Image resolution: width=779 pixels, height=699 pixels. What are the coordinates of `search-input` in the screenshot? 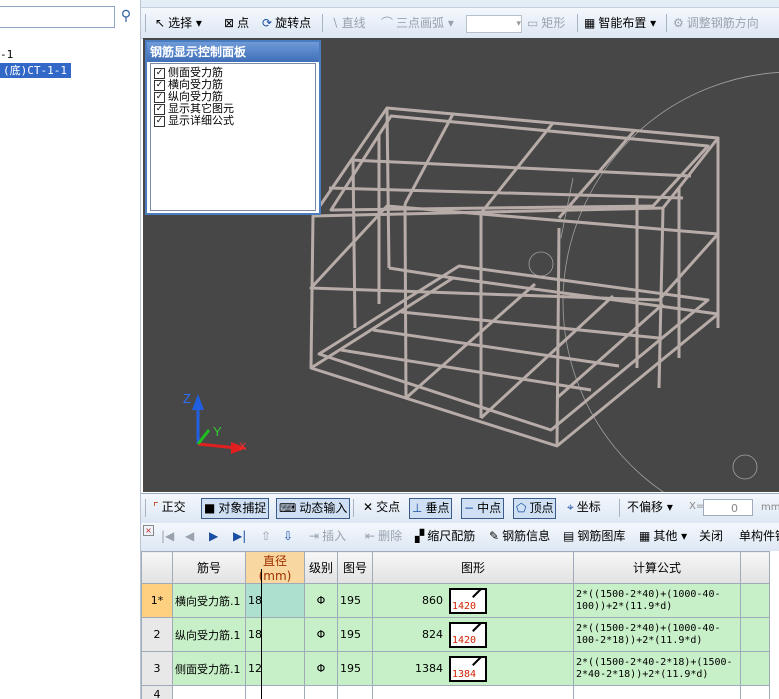 It's located at (57, 17).